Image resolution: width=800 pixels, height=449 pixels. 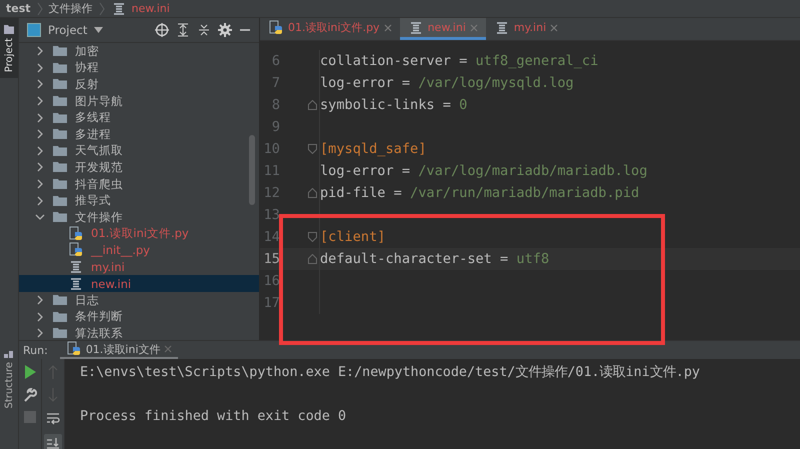 I want to click on folder-icon, so click(x=9, y=29).